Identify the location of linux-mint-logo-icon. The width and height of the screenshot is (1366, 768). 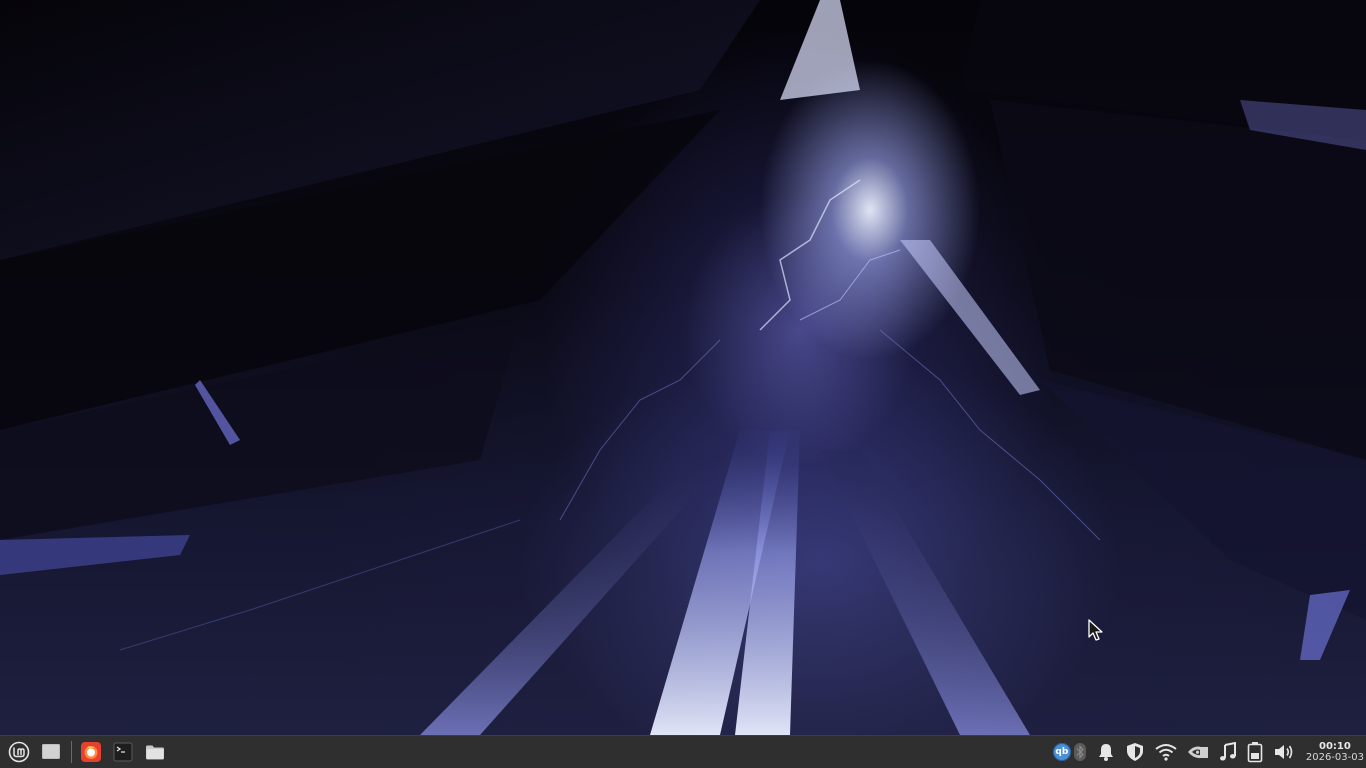
(19, 752).